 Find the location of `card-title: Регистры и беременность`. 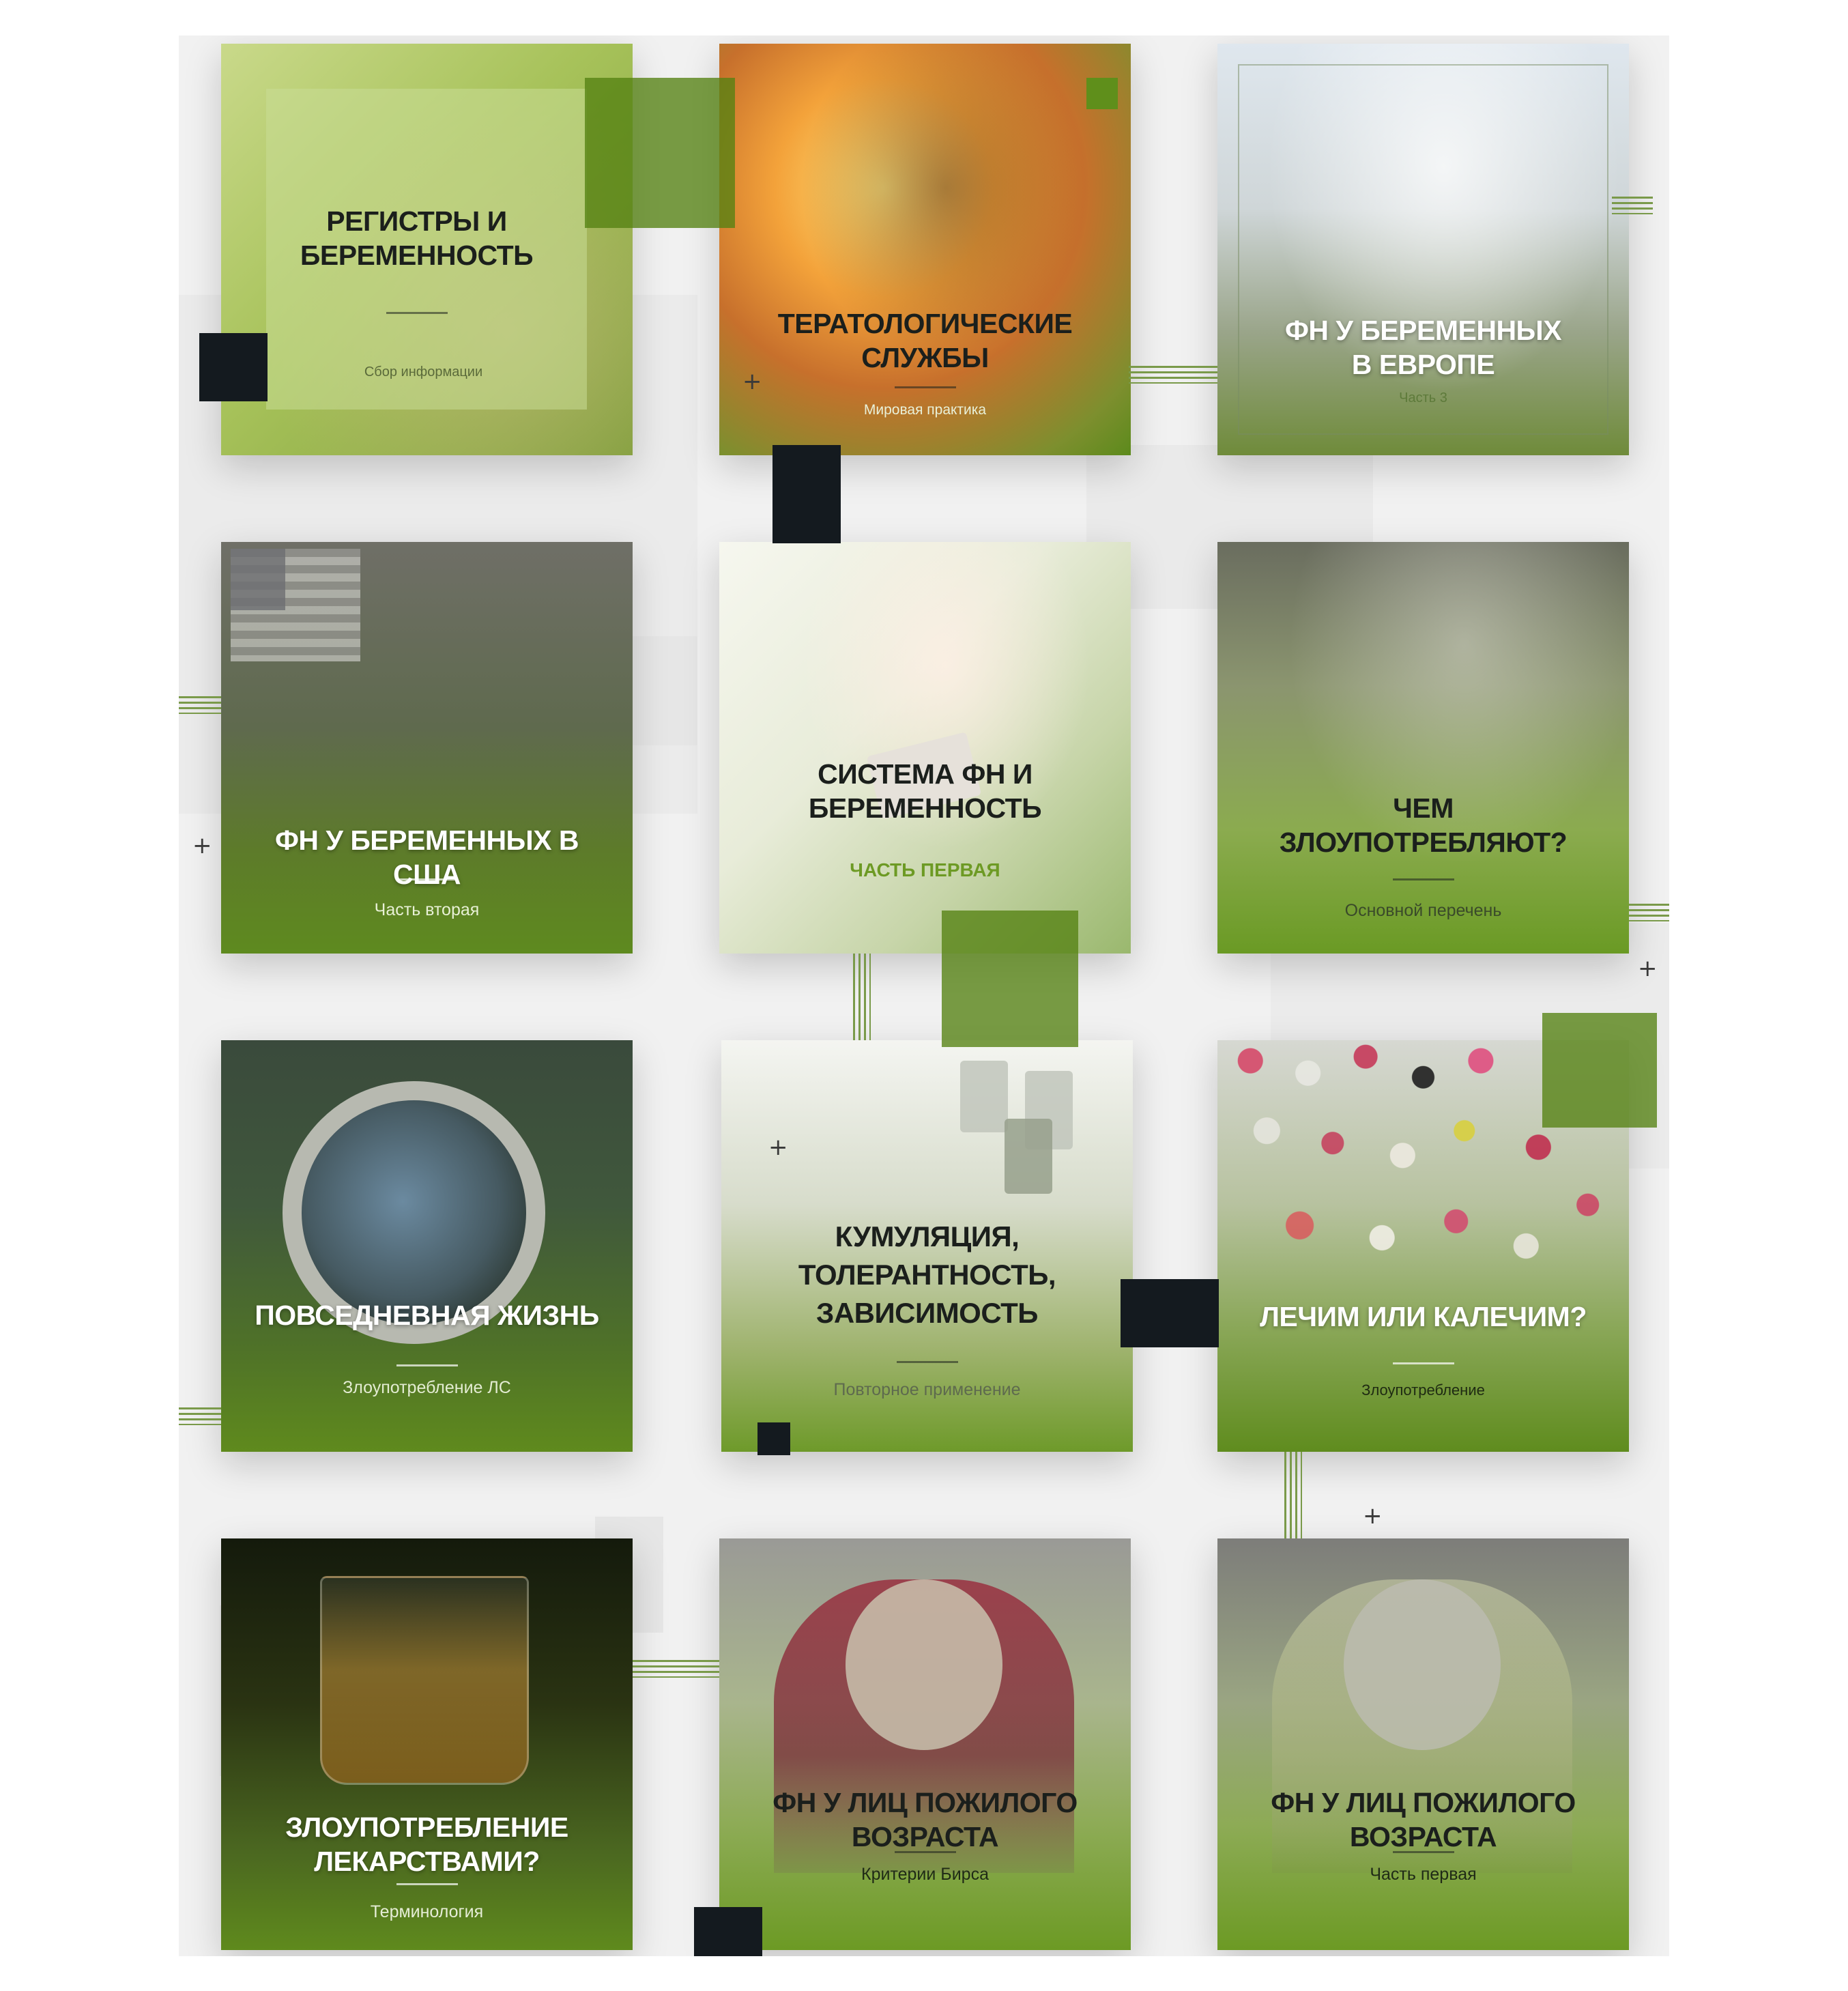

card-title: Регистры и беременность is located at coordinates (417, 238).